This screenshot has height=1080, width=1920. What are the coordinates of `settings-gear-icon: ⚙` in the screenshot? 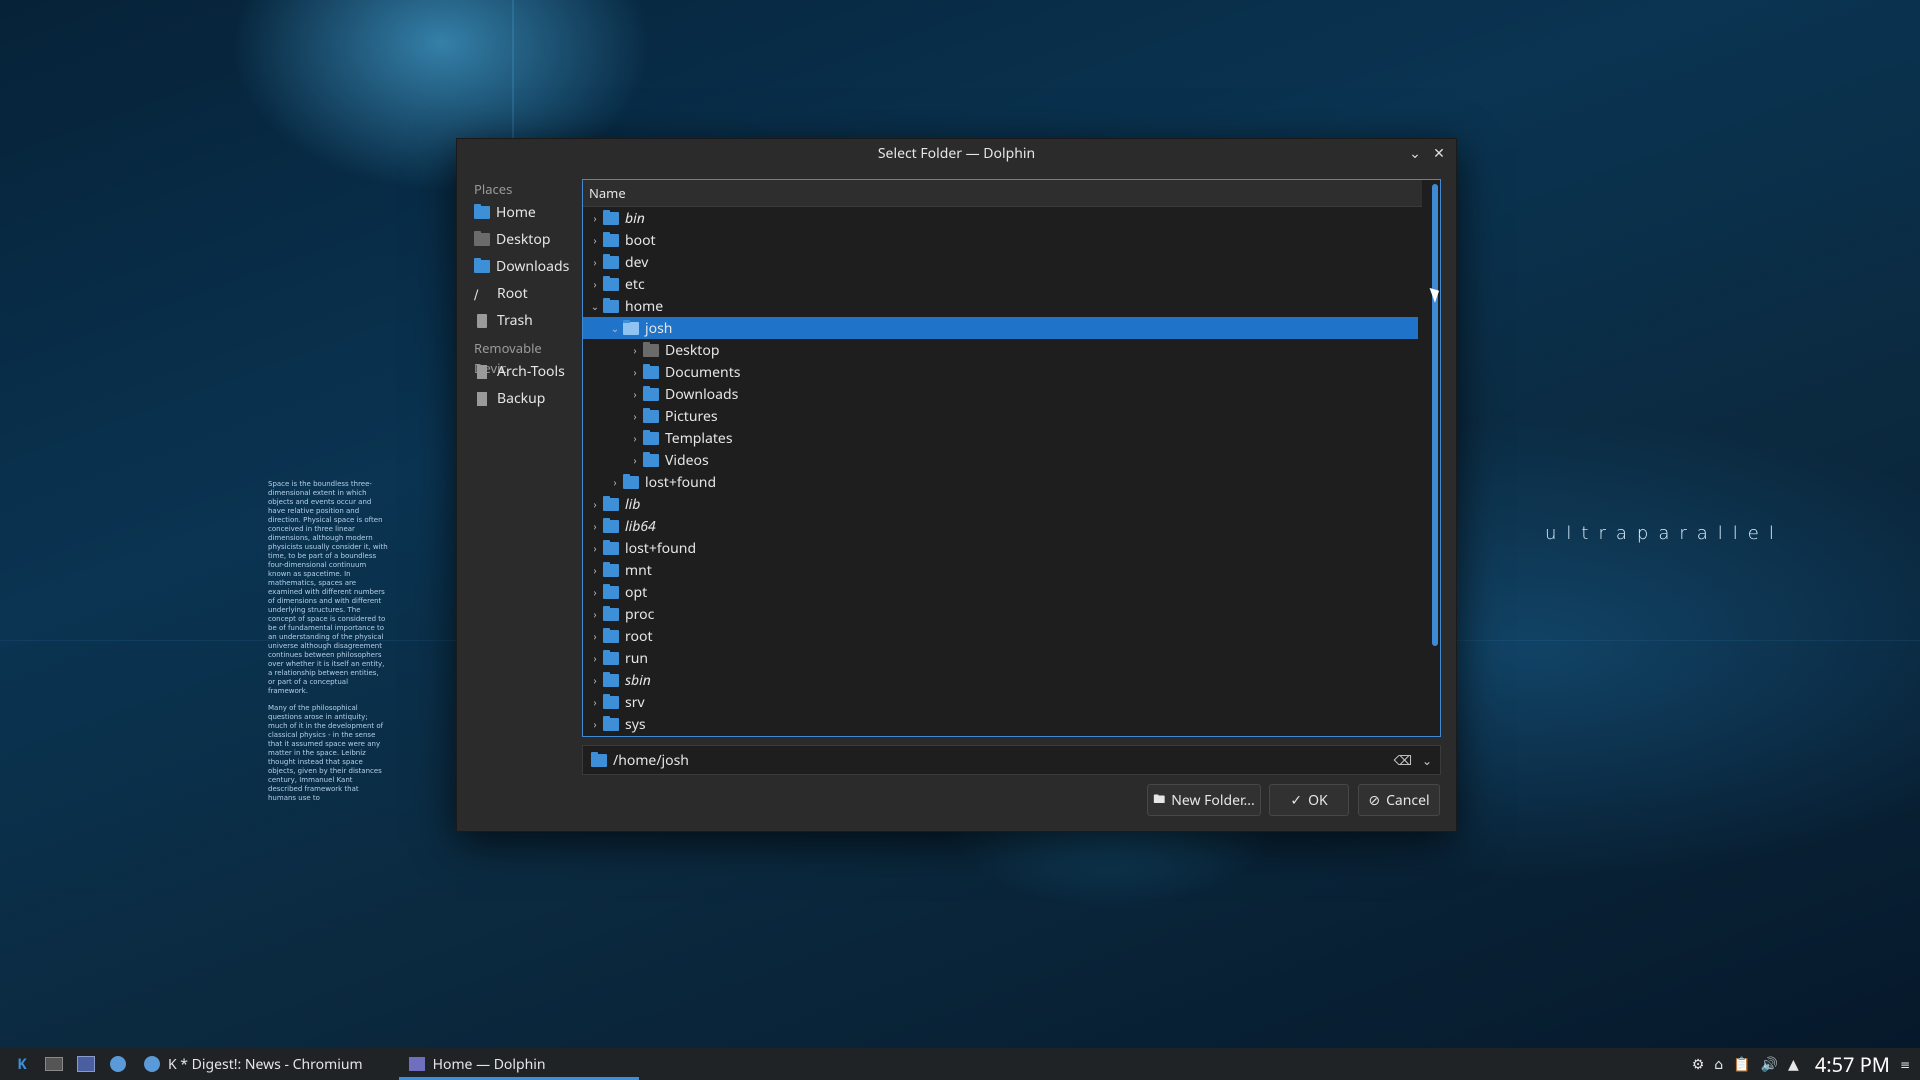 It's located at (1698, 1064).